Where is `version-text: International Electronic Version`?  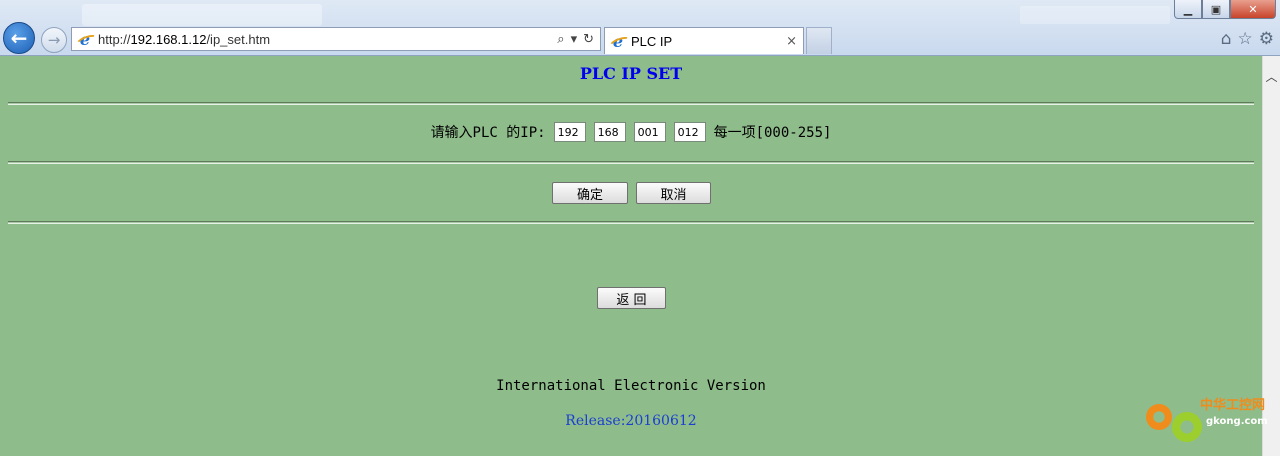
version-text: International Electronic Version is located at coordinates (631, 386).